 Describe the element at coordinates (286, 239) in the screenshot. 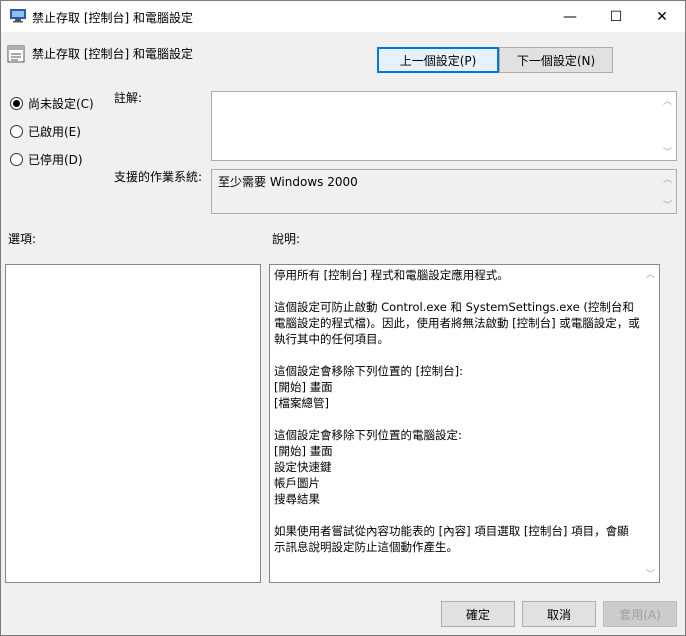

I see `help-label: 說明:` at that location.